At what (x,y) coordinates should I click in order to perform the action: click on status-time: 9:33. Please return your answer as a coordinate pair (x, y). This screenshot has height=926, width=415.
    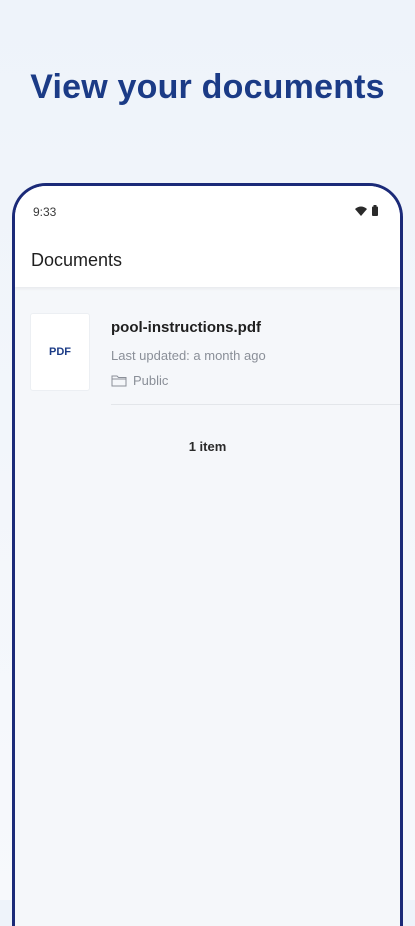
    Looking at the image, I should click on (45, 212).